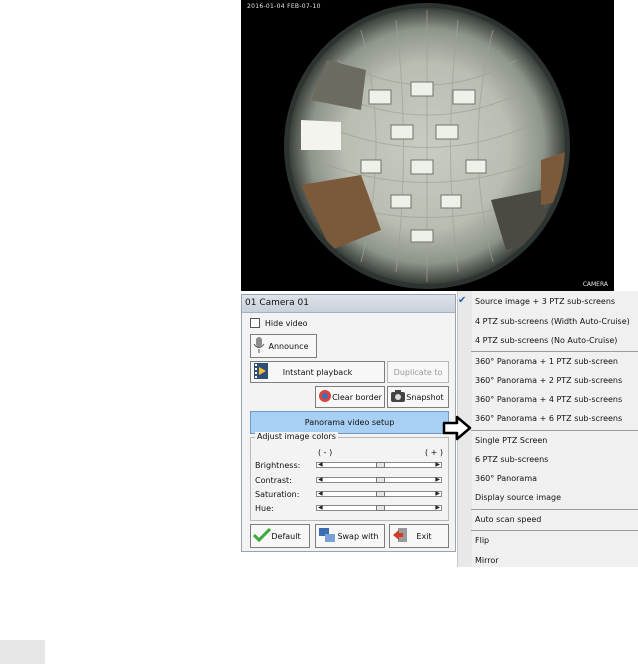  I want to click on adjust-image-colors-label: Adjust image colors, so click(296, 436).